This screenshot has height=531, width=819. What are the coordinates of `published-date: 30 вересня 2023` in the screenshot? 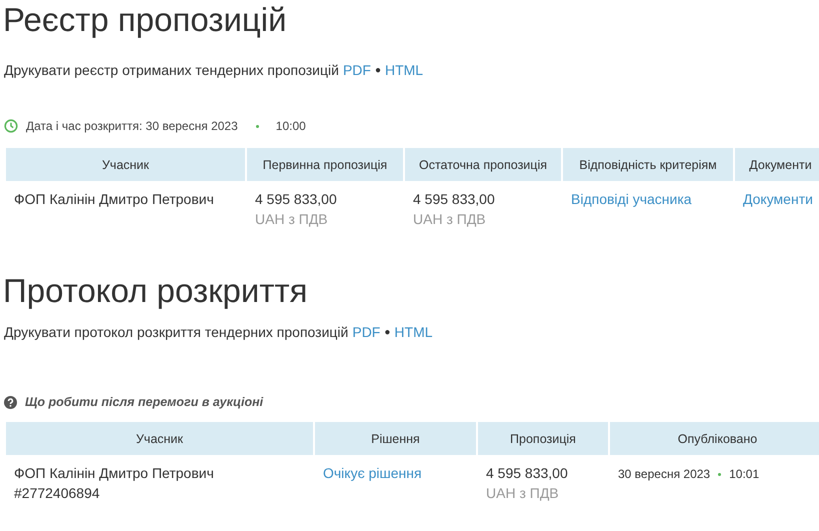 It's located at (664, 474).